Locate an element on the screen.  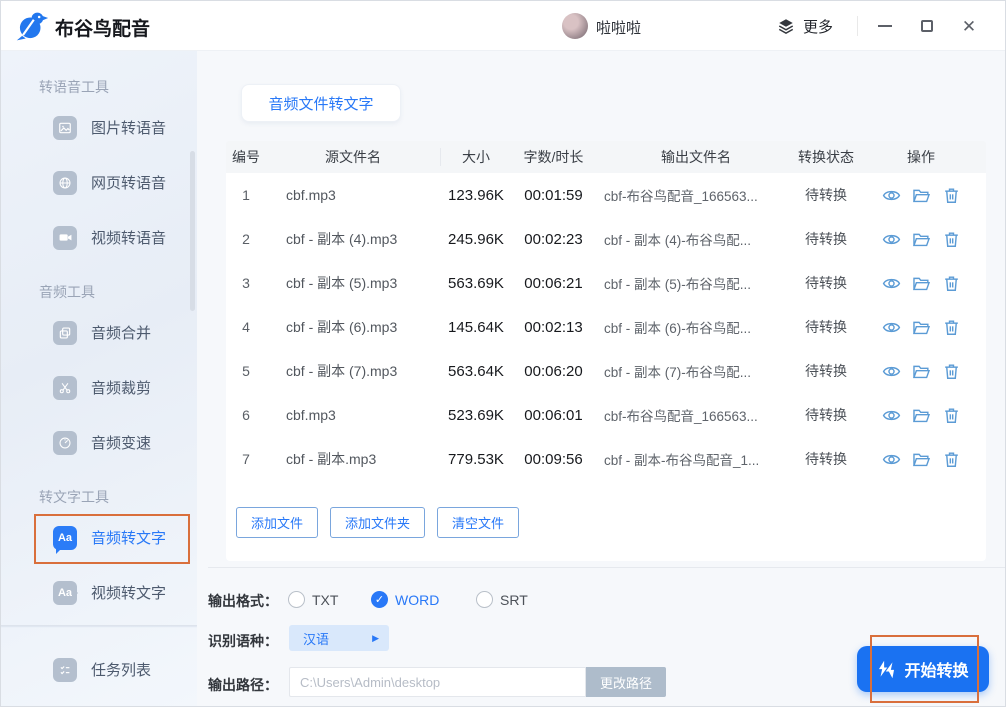
minimize-icon is located at coordinates (885, 26).